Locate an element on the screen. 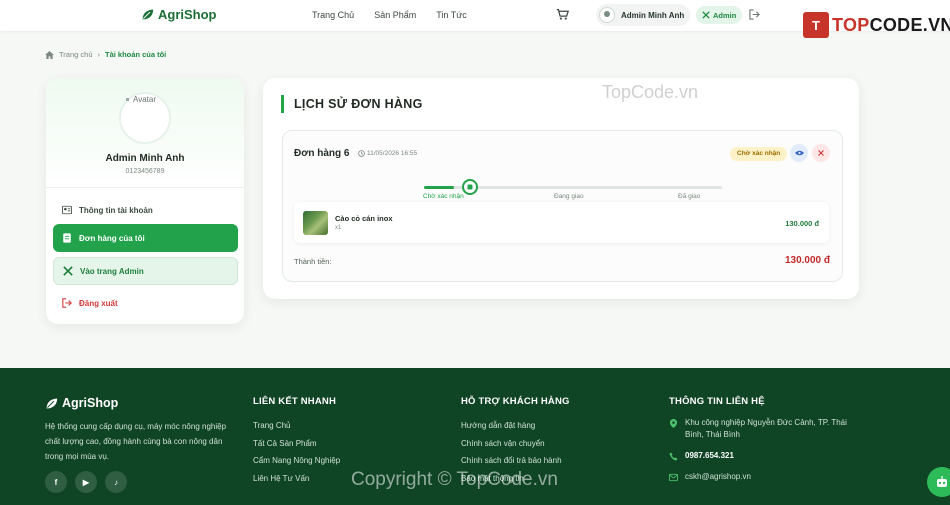 The image size is (950, 505). contact-phone-text: 0987.654.321 is located at coordinates (709, 455).